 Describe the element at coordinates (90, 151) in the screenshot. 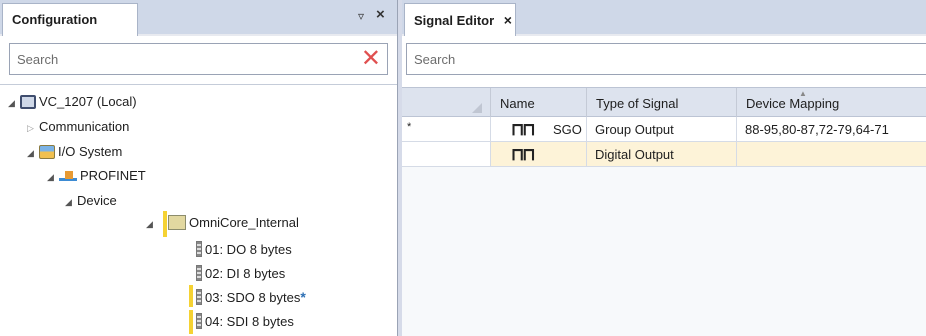

I see `tree-node-label: I/O System` at that location.